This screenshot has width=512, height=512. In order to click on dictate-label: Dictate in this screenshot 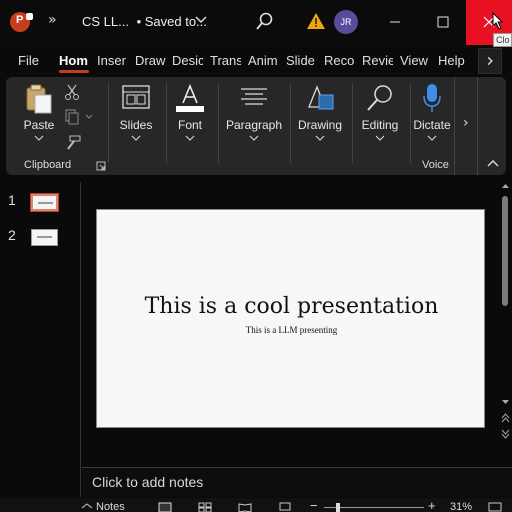, I will do `click(432, 125)`.